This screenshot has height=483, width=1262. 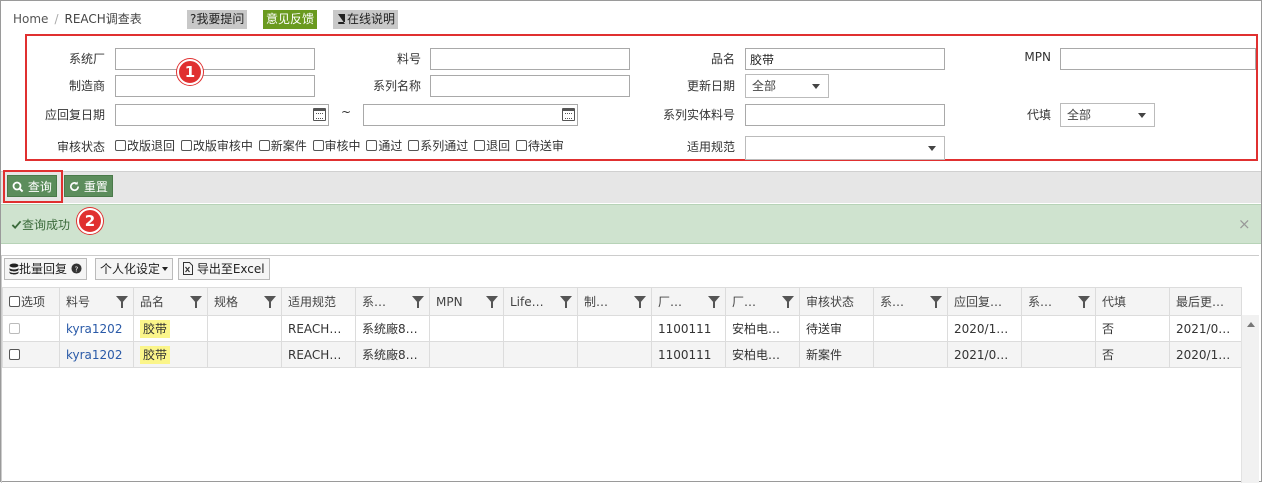 What do you see at coordinates (530, 59) in the screenshot?
I see `part-no-input` at bounding box center [530, 59].